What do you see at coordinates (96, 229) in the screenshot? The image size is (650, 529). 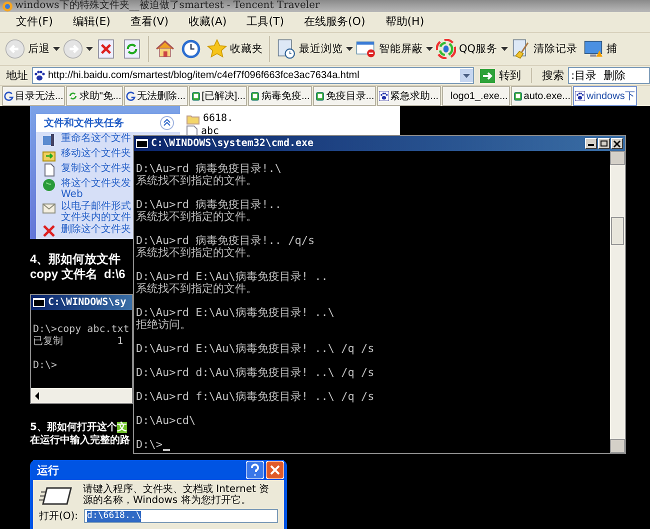 I see `task-link: 删除这个文件夹` at bounding box center [96, 229].